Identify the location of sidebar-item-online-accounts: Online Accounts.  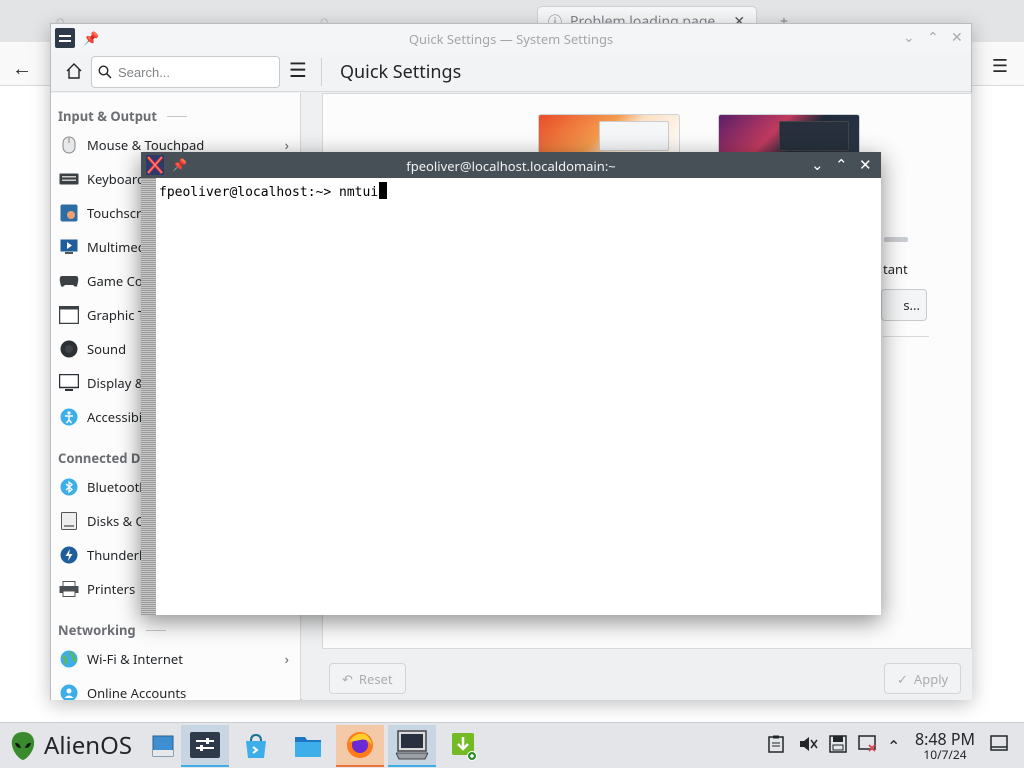
(175, 688).